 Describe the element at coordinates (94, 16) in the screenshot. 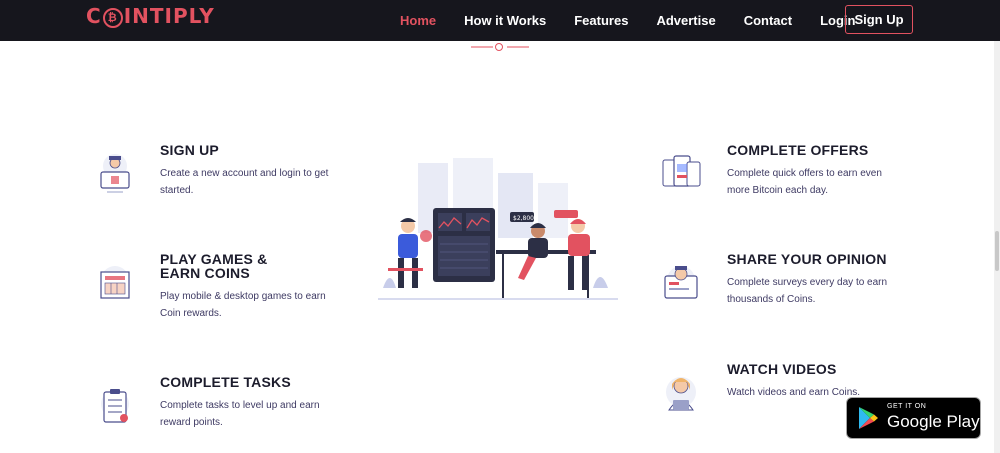

I see `brand-logo-prefix: C` at that location.